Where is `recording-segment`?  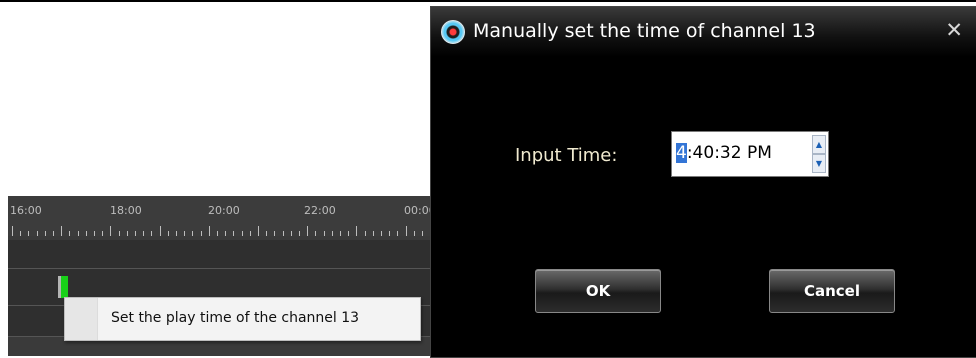 recording-segment is located at coordinates (63, 287).